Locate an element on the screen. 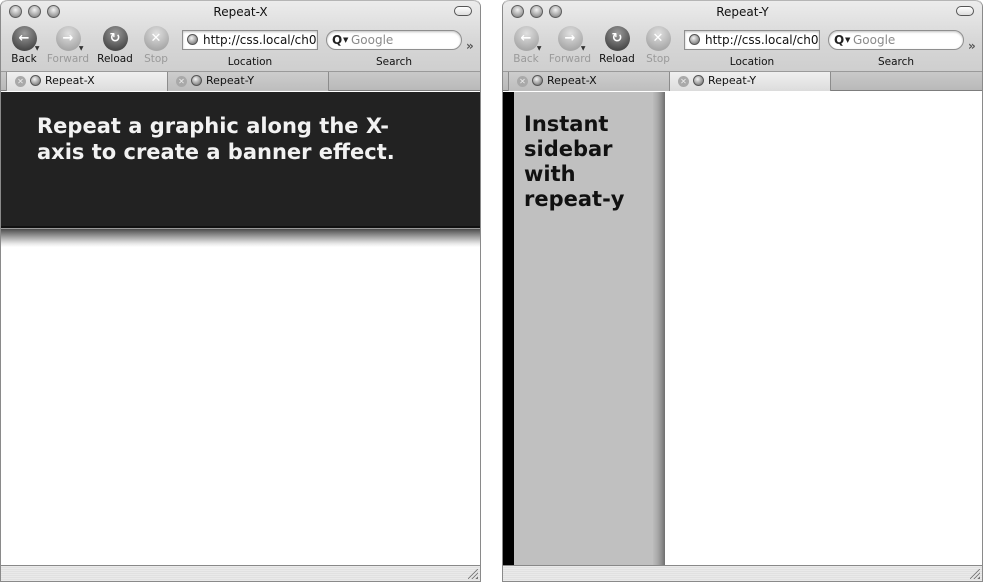 This screenshot has height=582, width=1000. title-bar: Repeat-X is located at coordinates (240, 12).